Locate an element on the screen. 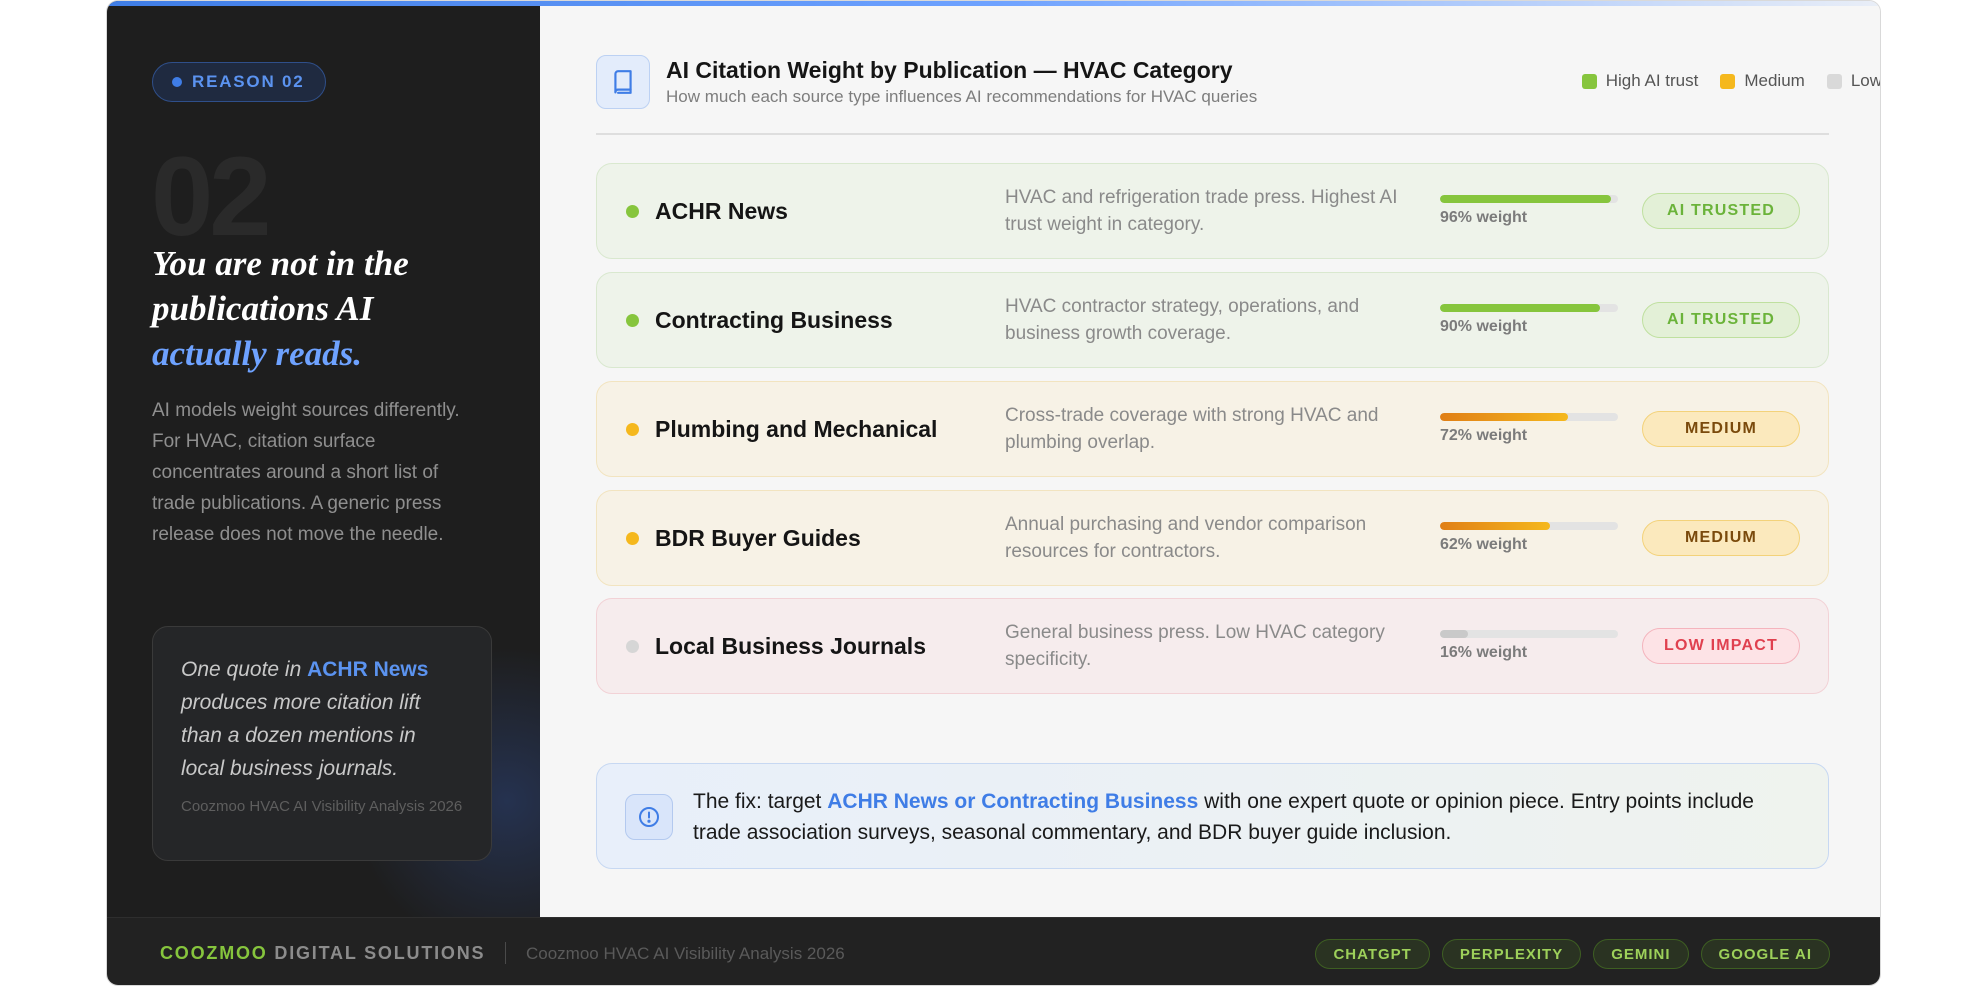 The height and width of the screenshot is (988, 1985). chip-perplexity: PERPLEXITY is located at coordinates (1511, 954).